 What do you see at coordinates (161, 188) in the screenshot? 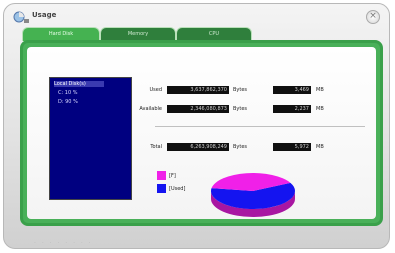
I see `legend-swatch-used` at bounding box center [161, 188].